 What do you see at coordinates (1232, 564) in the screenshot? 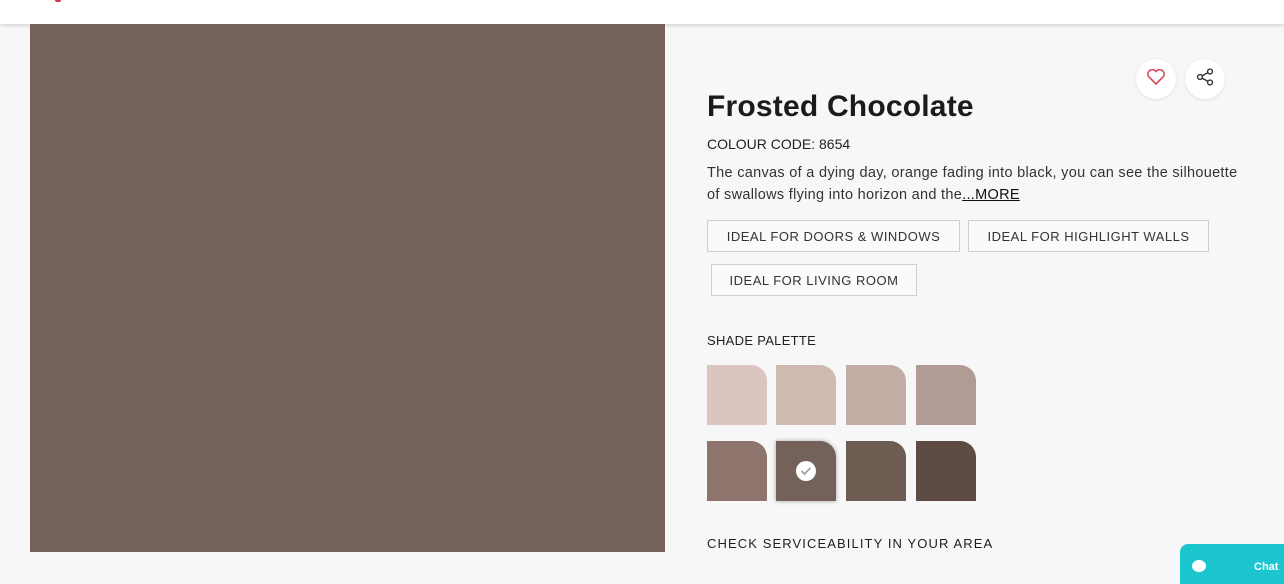
I see `chat-widget-button: Chat` at bounding box center [1232, 564].